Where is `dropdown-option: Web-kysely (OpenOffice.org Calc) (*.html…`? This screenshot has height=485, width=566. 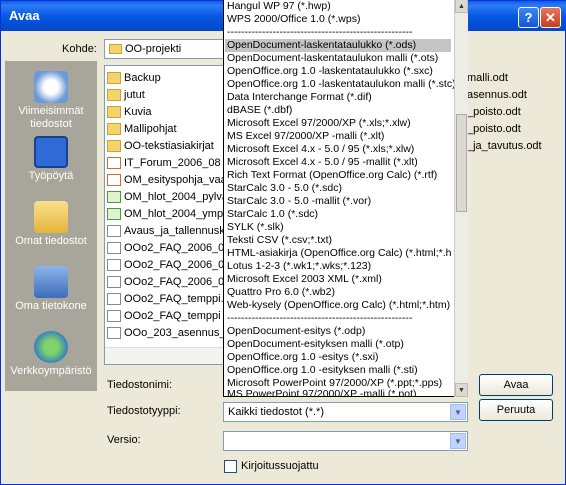 dropdown-option: Web-kysely (OpenOffice.org Calc) (*.html… is located at coordinates (338, 305).